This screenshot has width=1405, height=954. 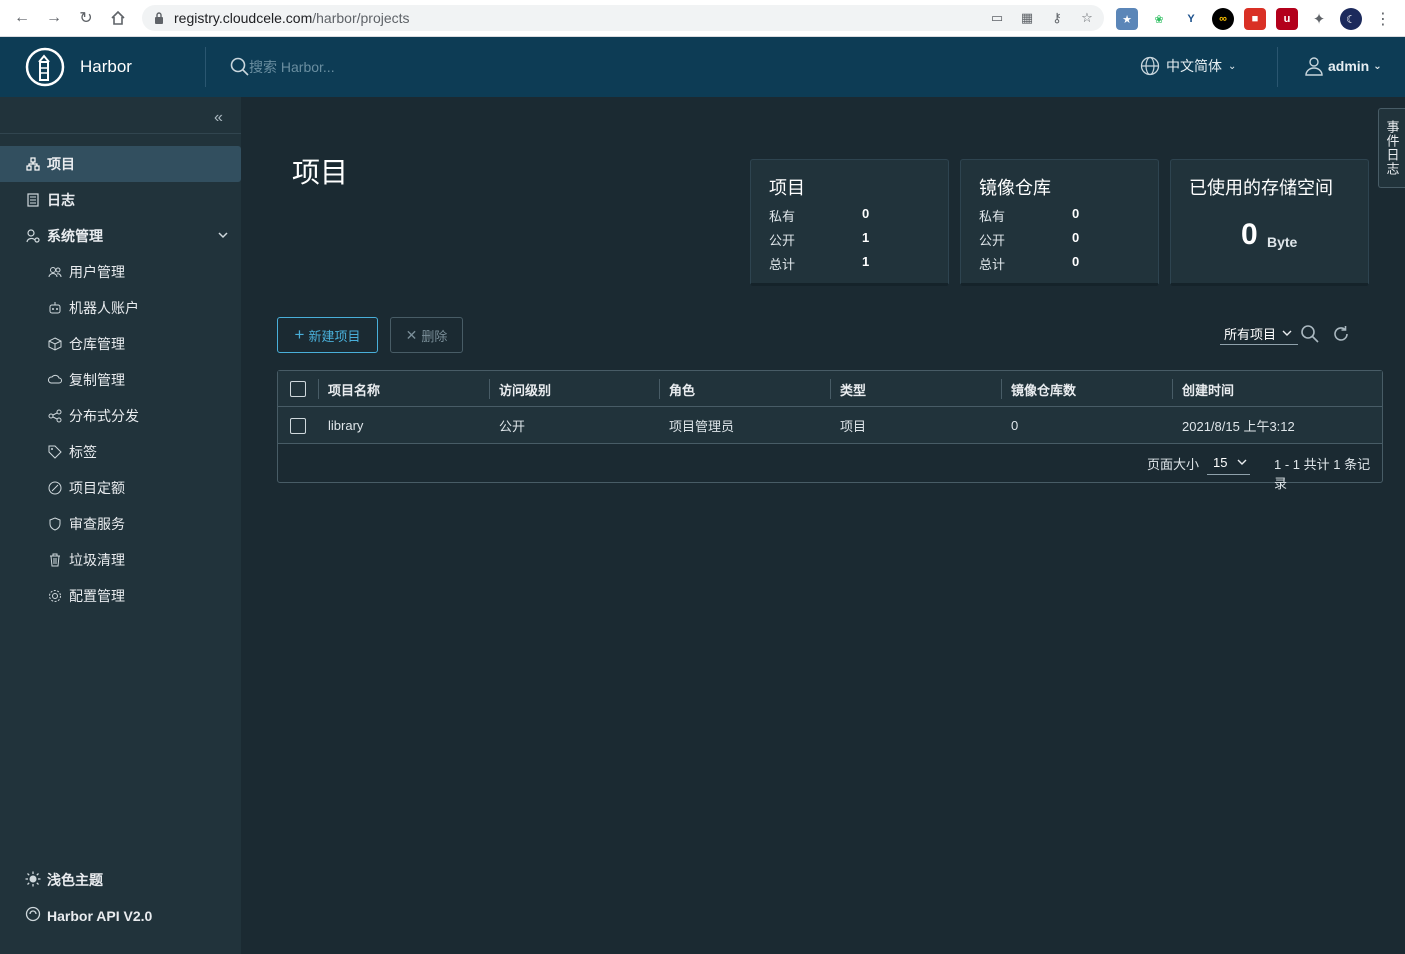 What do you see at coordinates (1341, 334) in the screenshot?
I see `refresh-icon` at bounding box center [1341, 334].